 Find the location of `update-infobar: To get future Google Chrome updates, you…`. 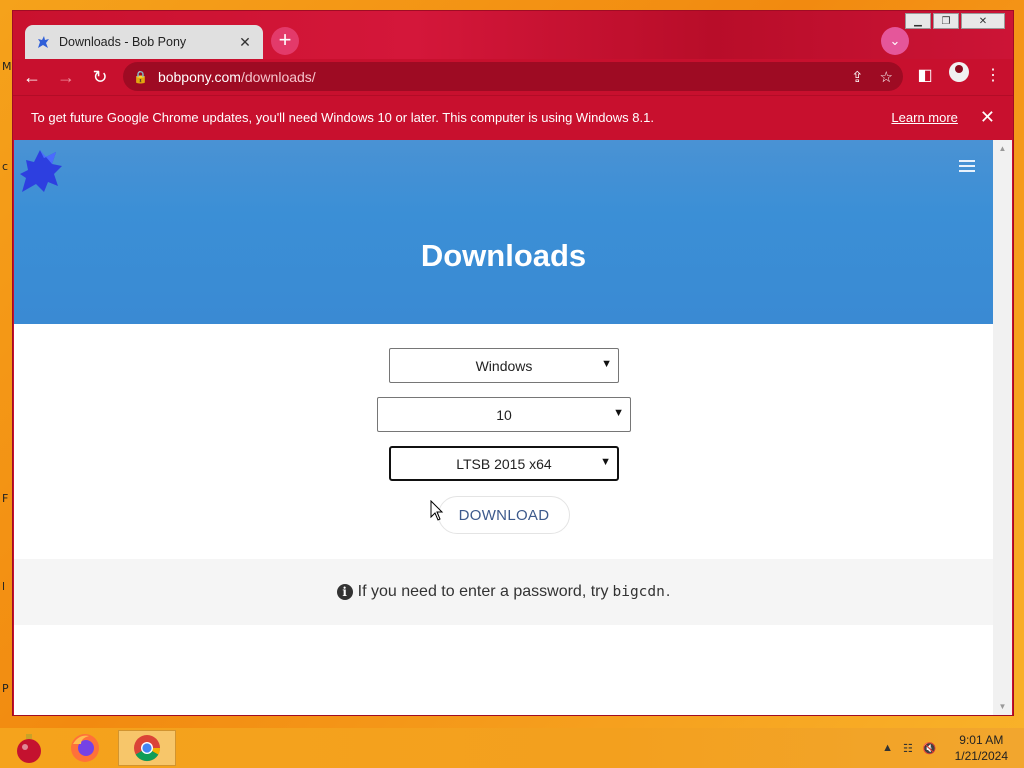

update-infobar: To get future Google Chrome updates, you… is located at coordinates (513, 117).